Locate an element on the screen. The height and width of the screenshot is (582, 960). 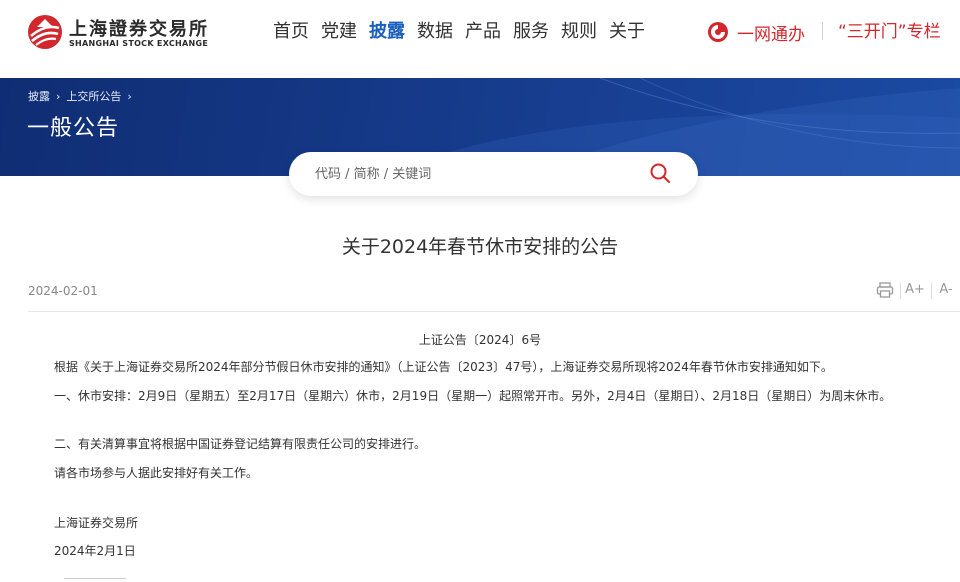
font-decrease-button: A- is located at coordinates (946, 290).